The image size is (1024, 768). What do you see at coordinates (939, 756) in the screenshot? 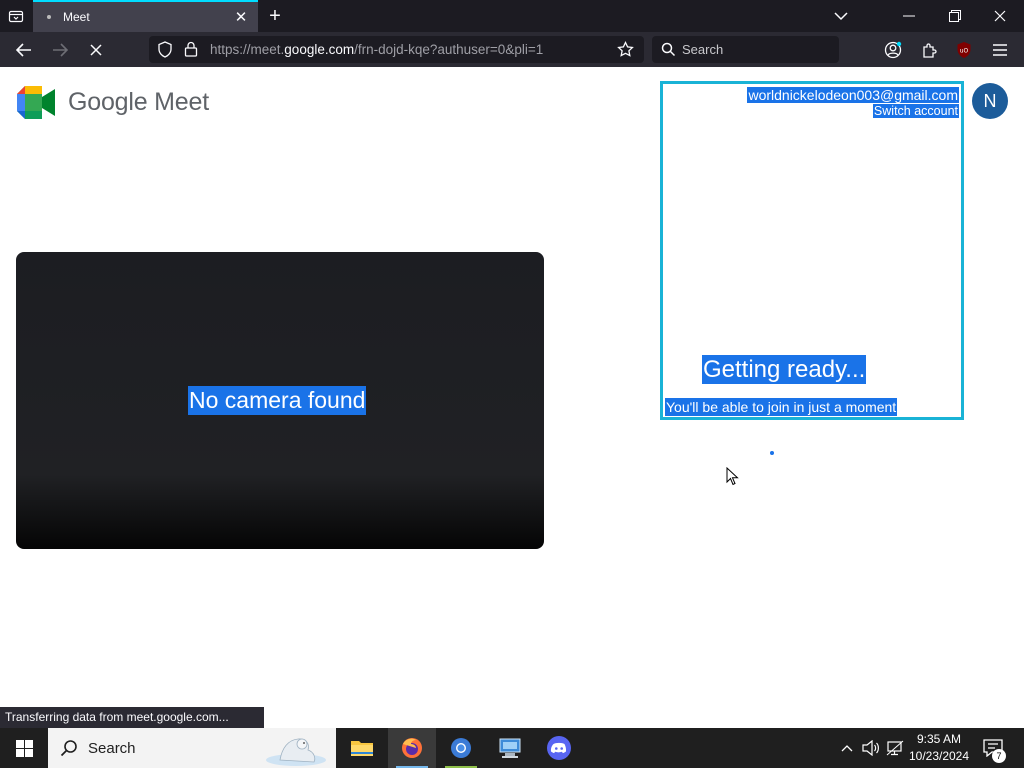
I see `clock-date: 10/23/2024` at bounding box center [939, 756].